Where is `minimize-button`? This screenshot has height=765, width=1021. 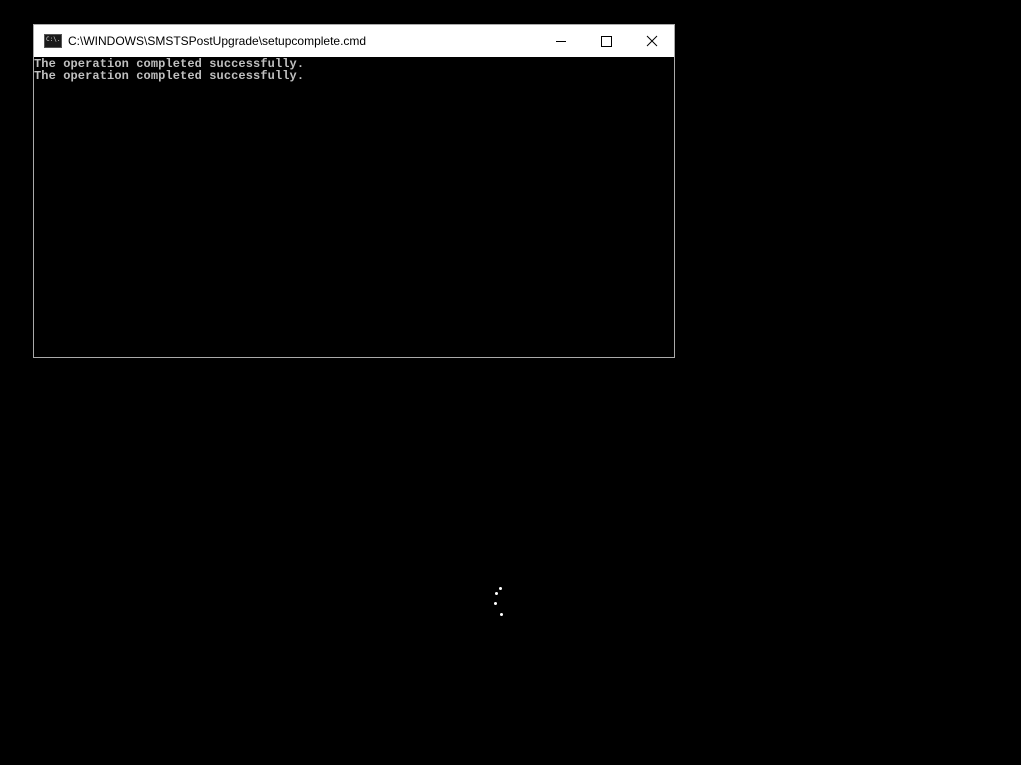 minimize-button is located at coordinates (561, 41).